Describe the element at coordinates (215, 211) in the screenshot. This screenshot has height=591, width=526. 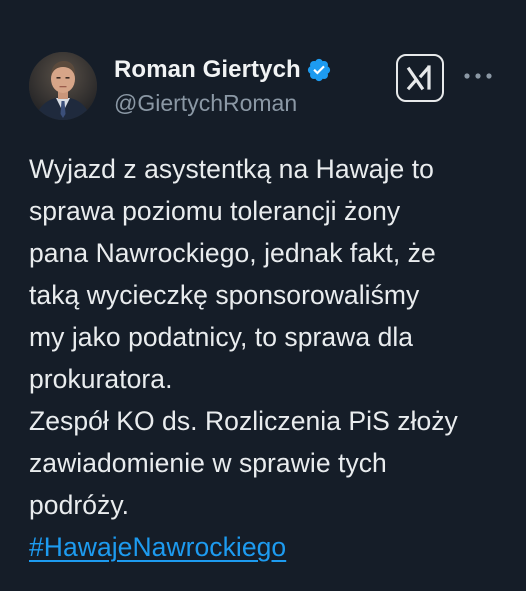
I see `tweet-text-line: sprawa poziomu tolerancji żony` at that location.